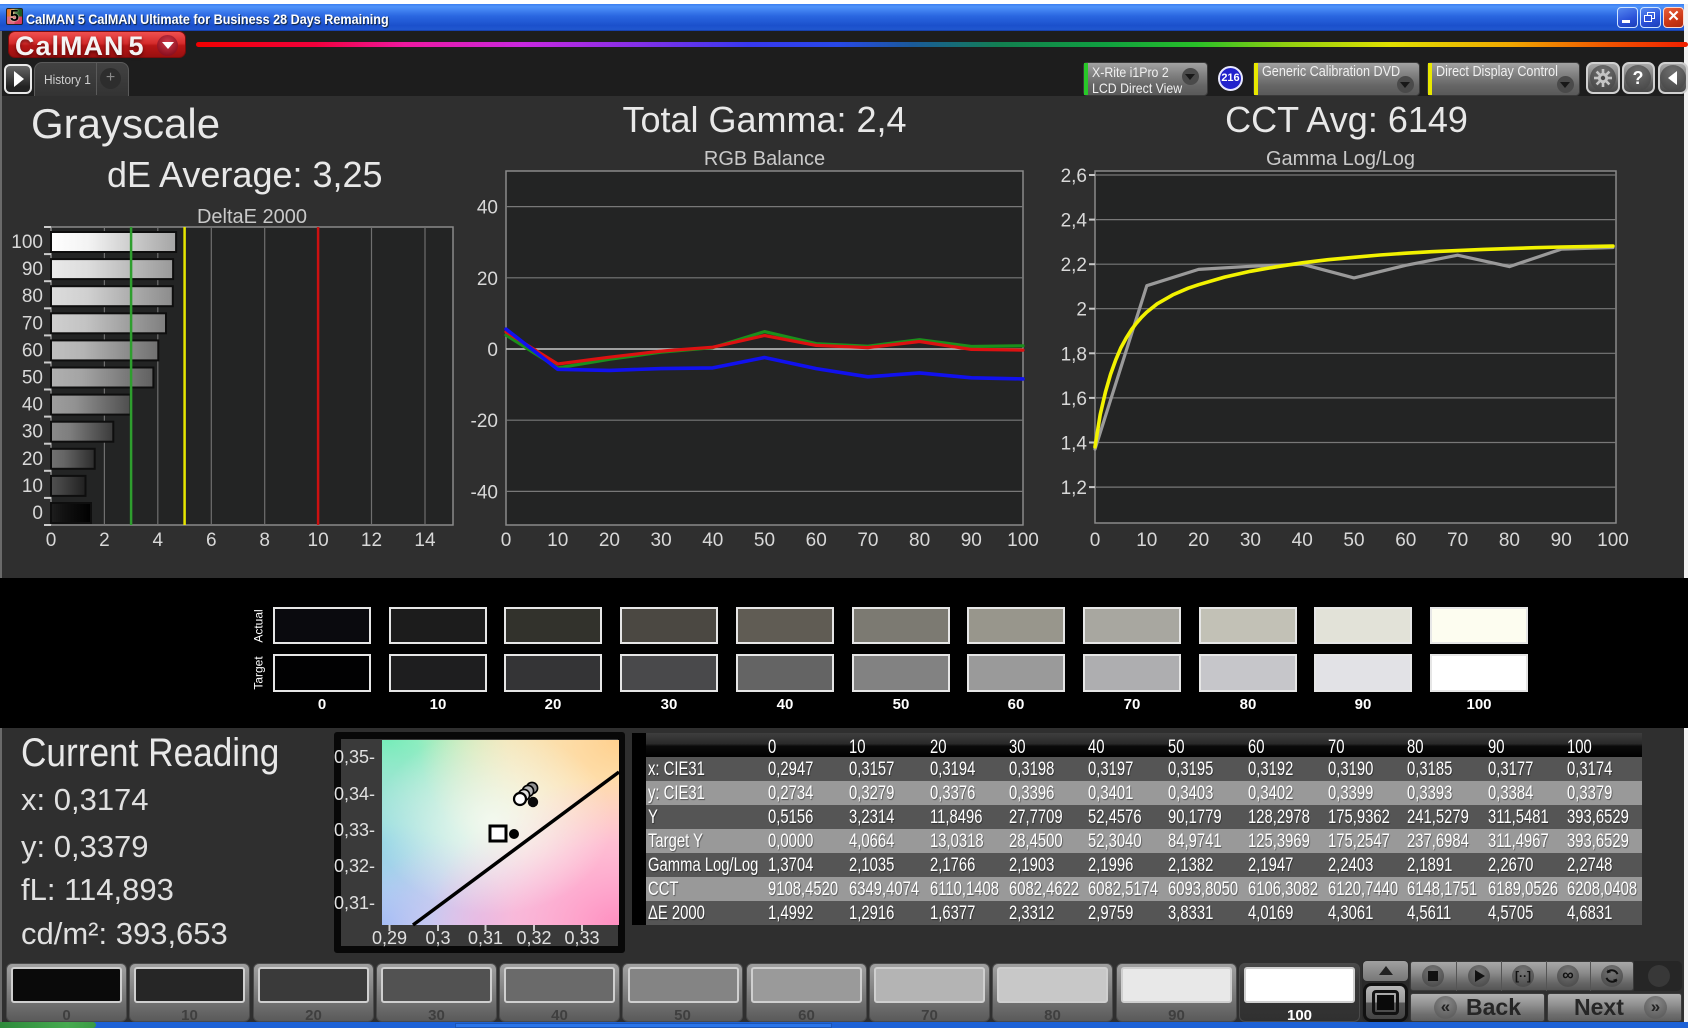 Image resolution: width=1688 pixels, height=1028 pixels. I want to click on svg-text: 0,33, so click(581, 938).